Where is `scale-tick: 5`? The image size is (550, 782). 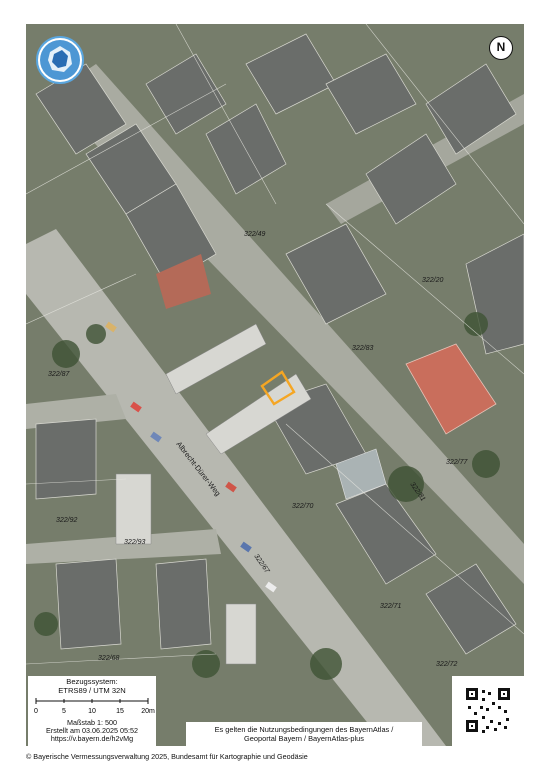
scale-tick: 5 is located at coordinates (64, 711).